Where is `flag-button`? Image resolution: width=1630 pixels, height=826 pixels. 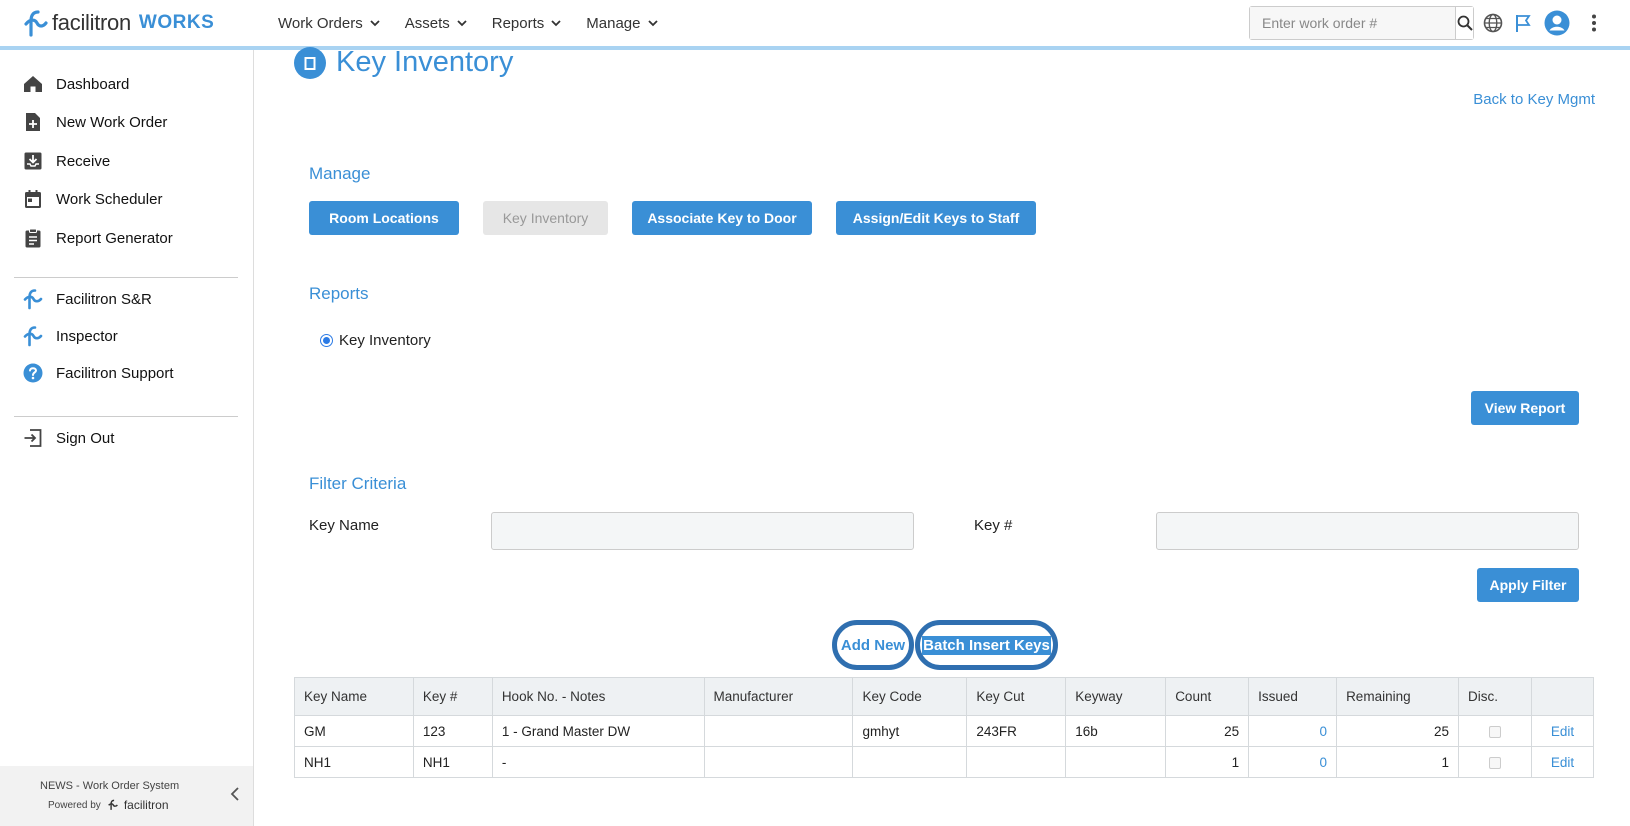 flag-button is located at coordinates (1523, 23).